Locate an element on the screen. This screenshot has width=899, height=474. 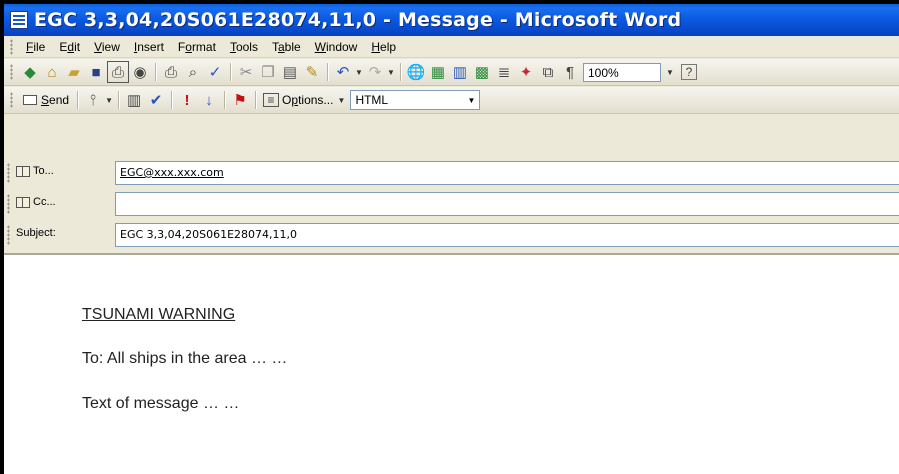
hyperlink-icon: 🌐 is located at coordinates (416, 72).